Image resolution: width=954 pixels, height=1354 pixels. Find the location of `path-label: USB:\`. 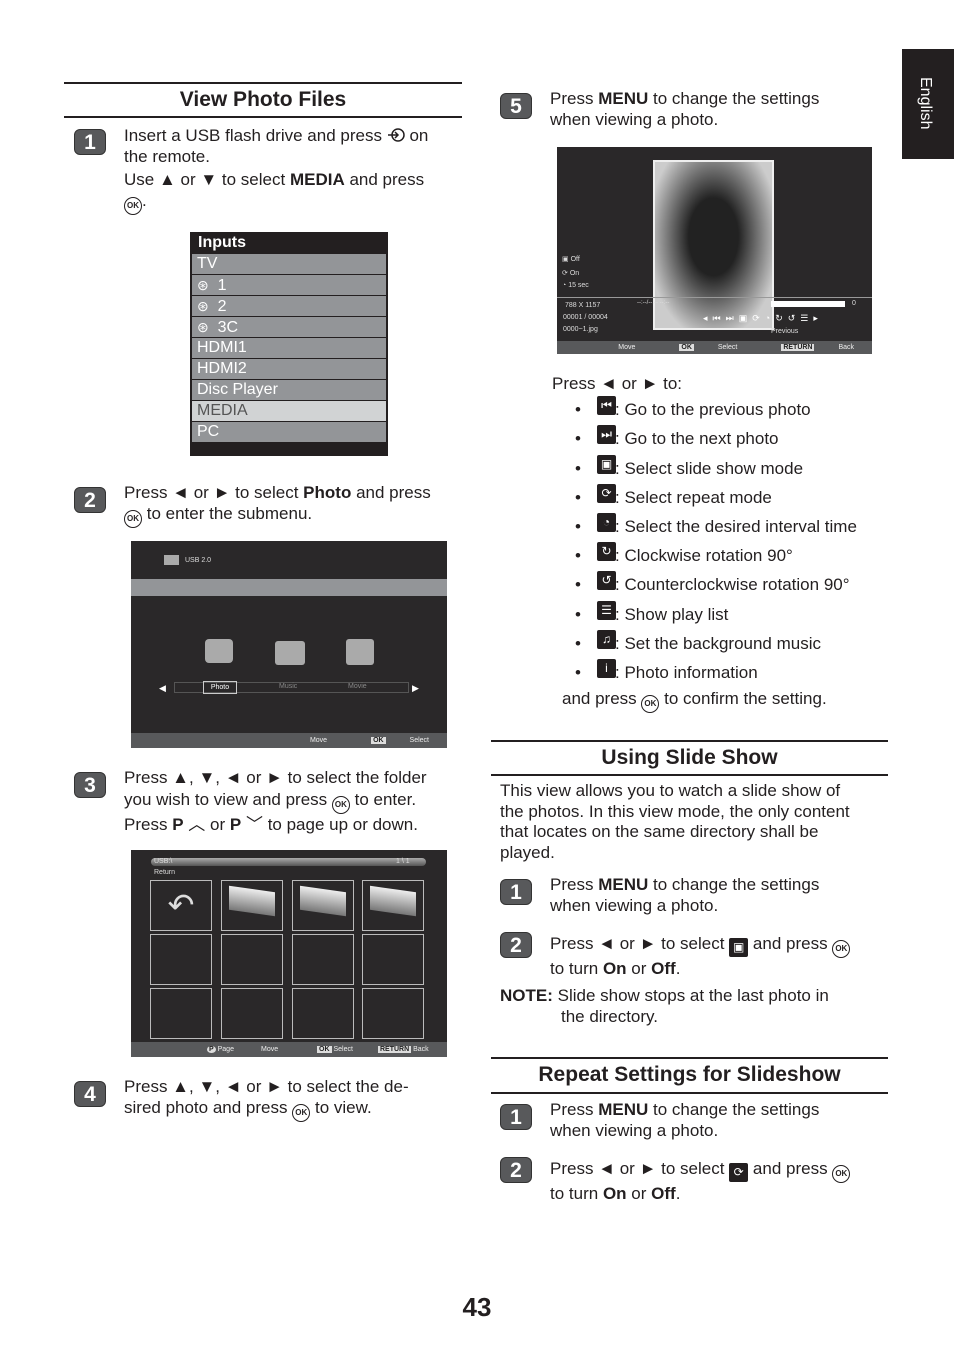

path-label: USB:\ is located at coordinates (163, 861).